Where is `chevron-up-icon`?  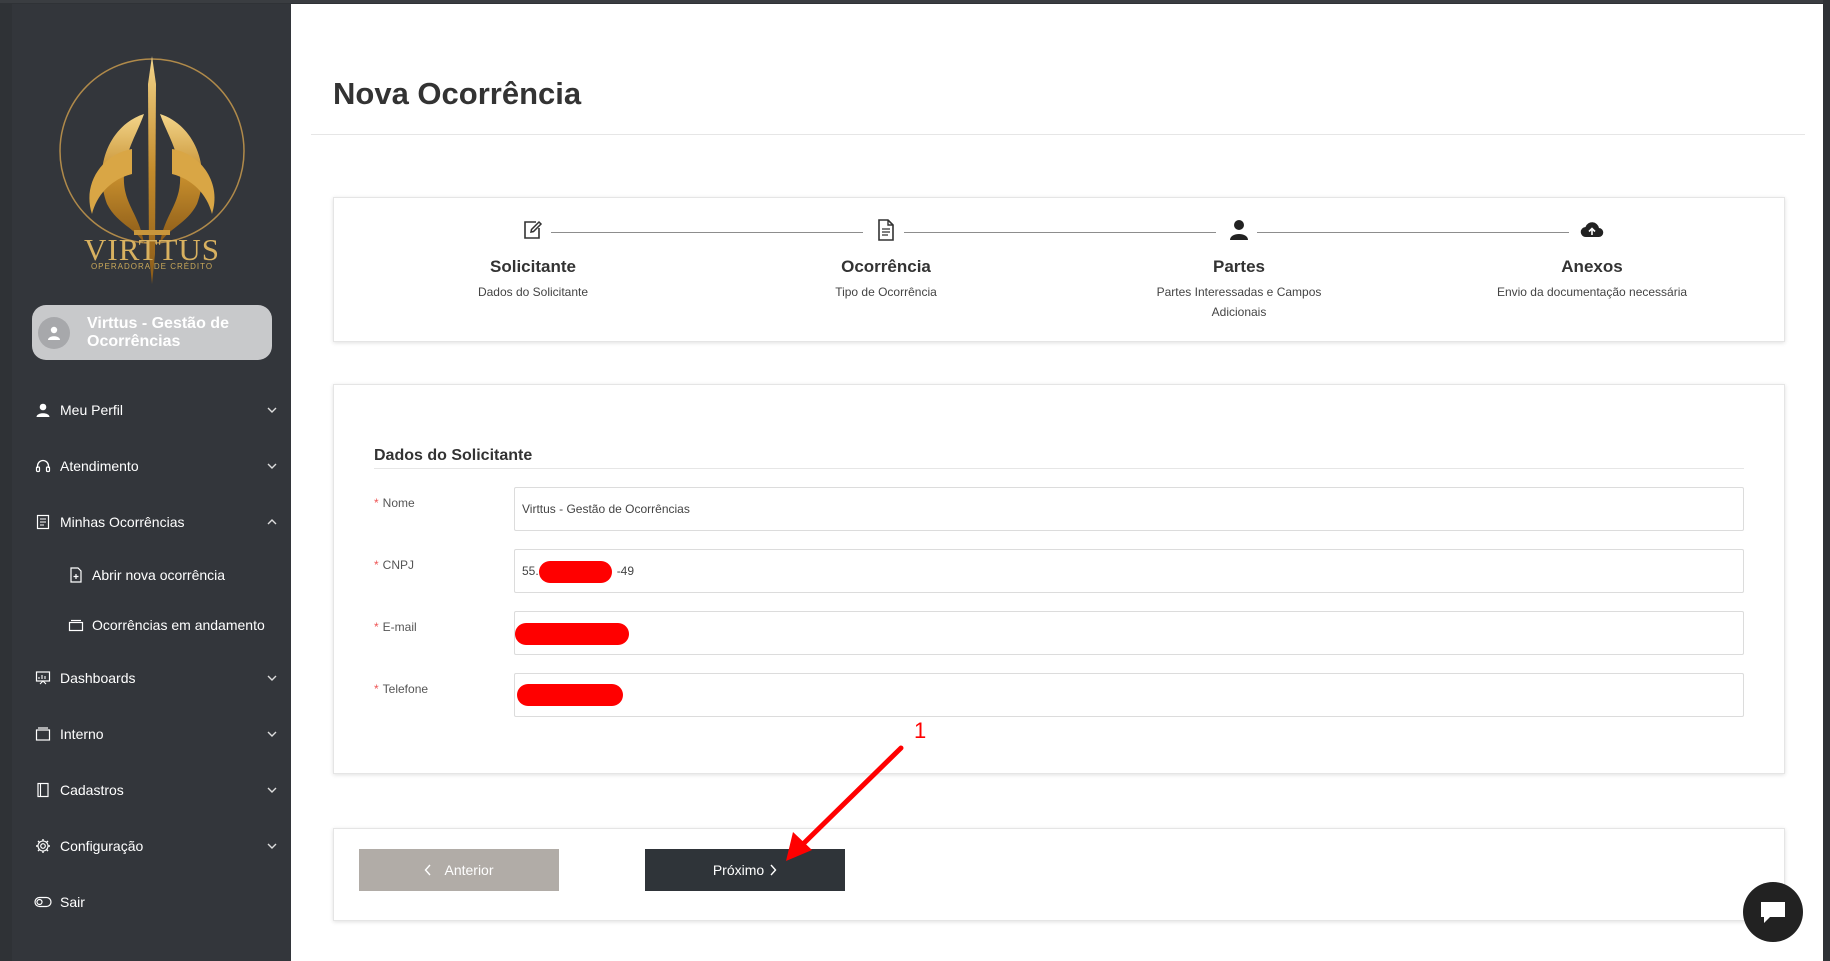 chevron-up-icon is located at coordinates (272, 522).